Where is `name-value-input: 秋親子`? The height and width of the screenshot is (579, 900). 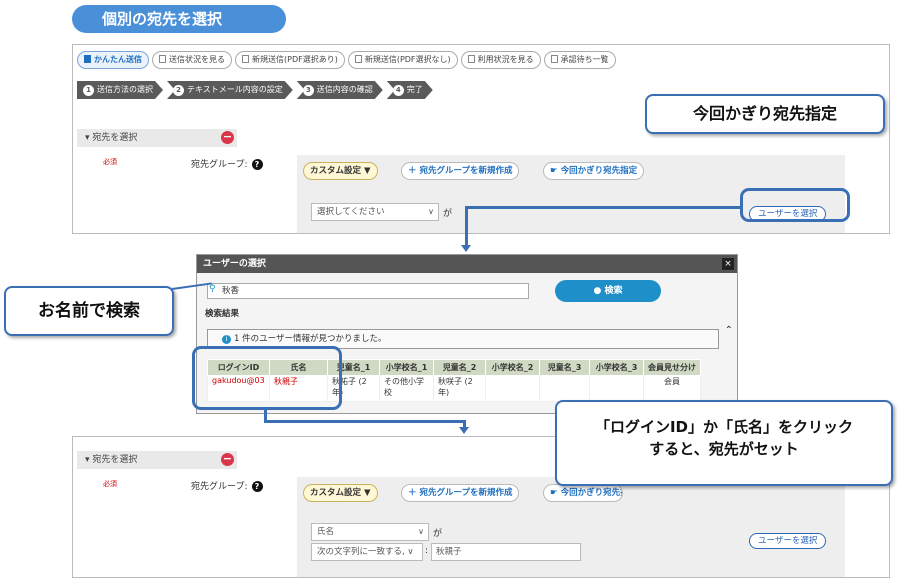 name-value-input: 秋親子 is located at coordinates (506, 552).